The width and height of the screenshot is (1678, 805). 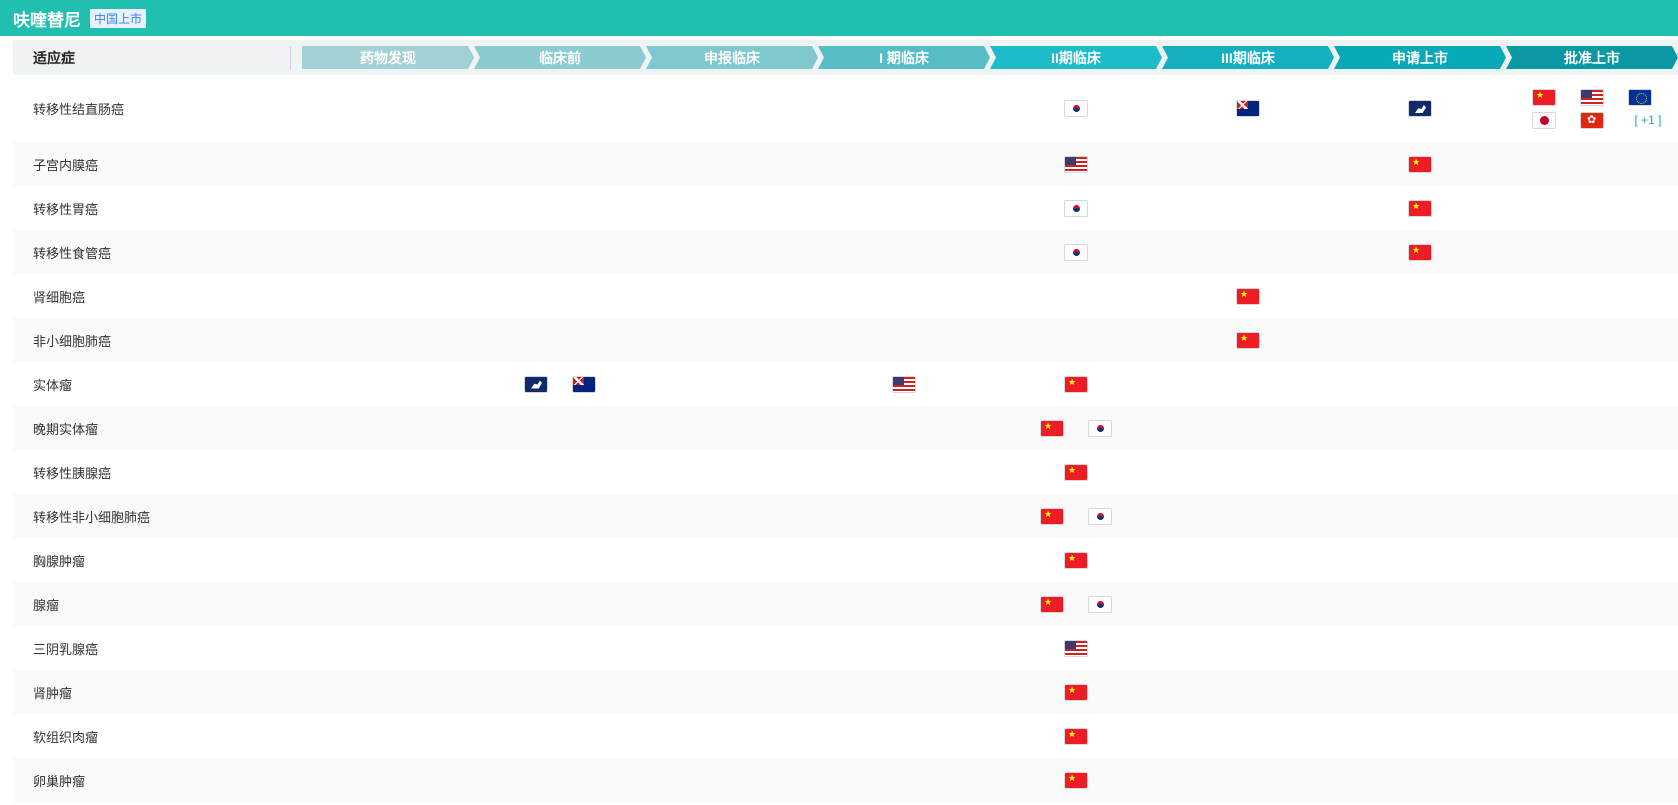 What do you see at coordinates (1592, 120) in the screenshot?
I see `flag-hk-icon` at bounding box center [1592, 120].